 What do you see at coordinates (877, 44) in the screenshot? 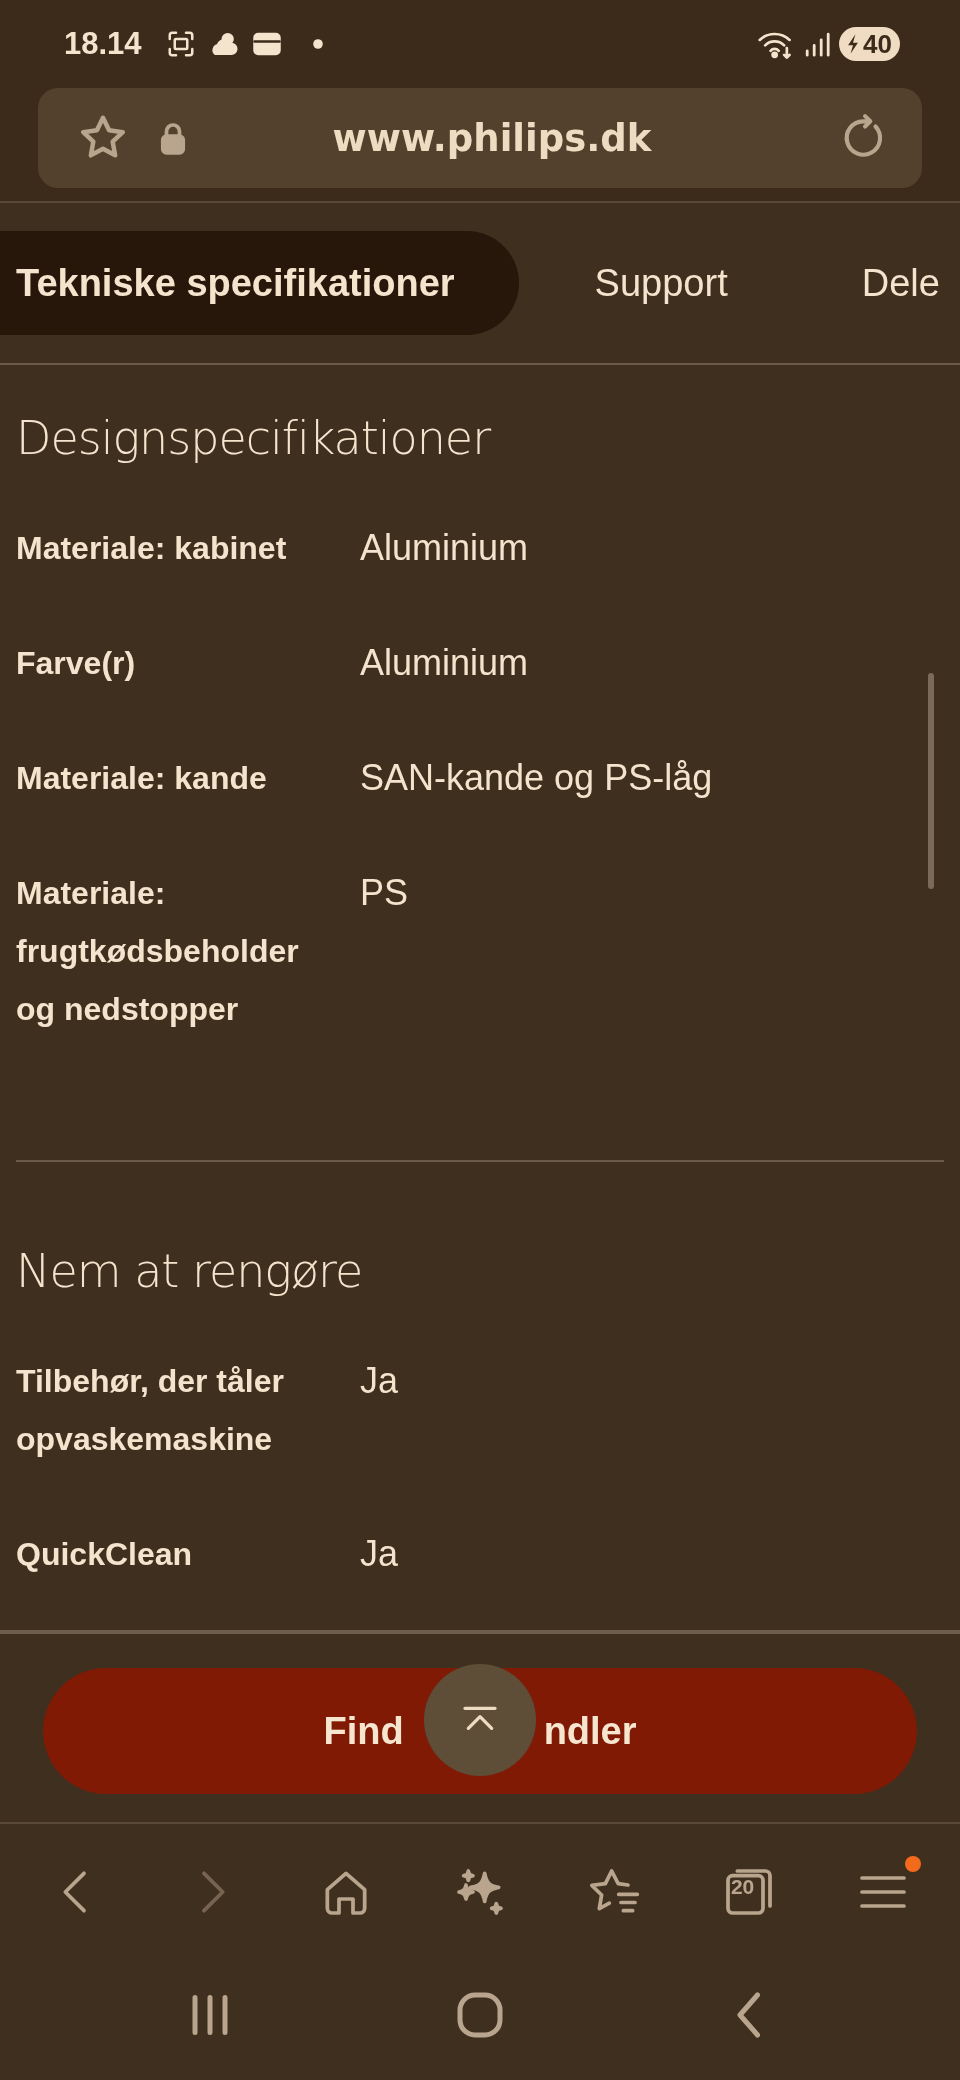
I see `battery-level: 40` at bounding box center [877, 44].